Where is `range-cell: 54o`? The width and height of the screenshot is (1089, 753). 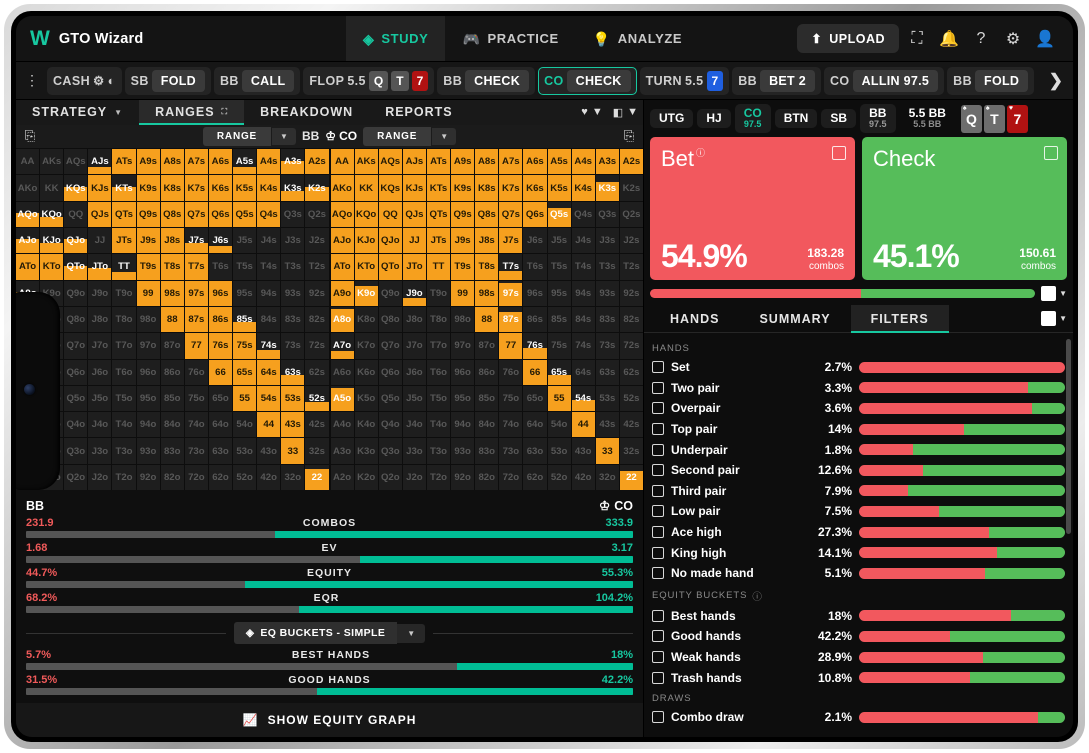 range-cell: 54o is located at coordinates (245, 425).